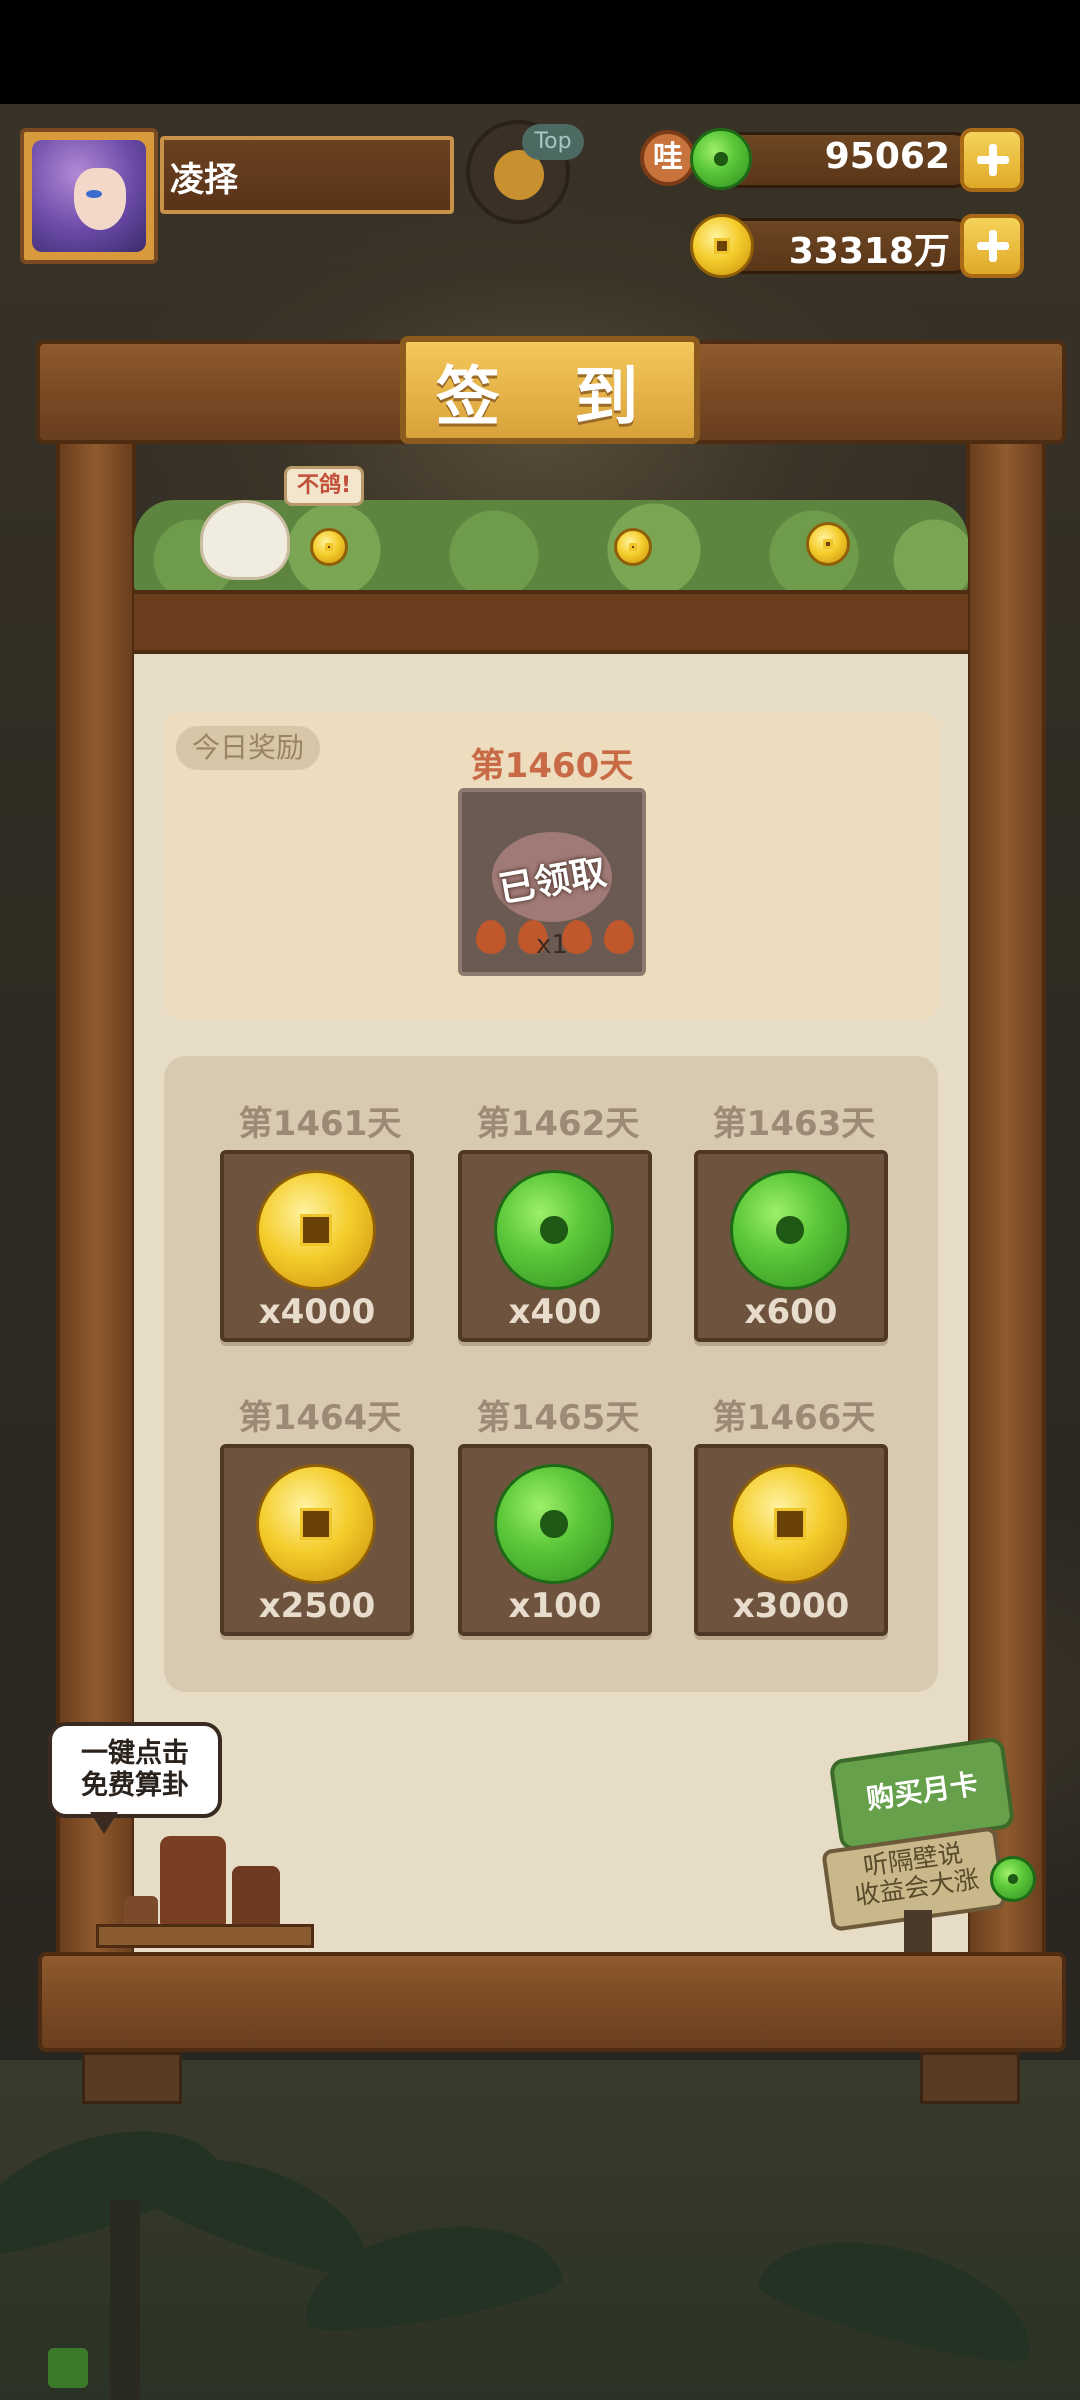 The image size is (1080, 2400). What do you see at coordinates (992, 246) in the screenshot?
I see `add-coins-button` at bounding box center [992, 246].